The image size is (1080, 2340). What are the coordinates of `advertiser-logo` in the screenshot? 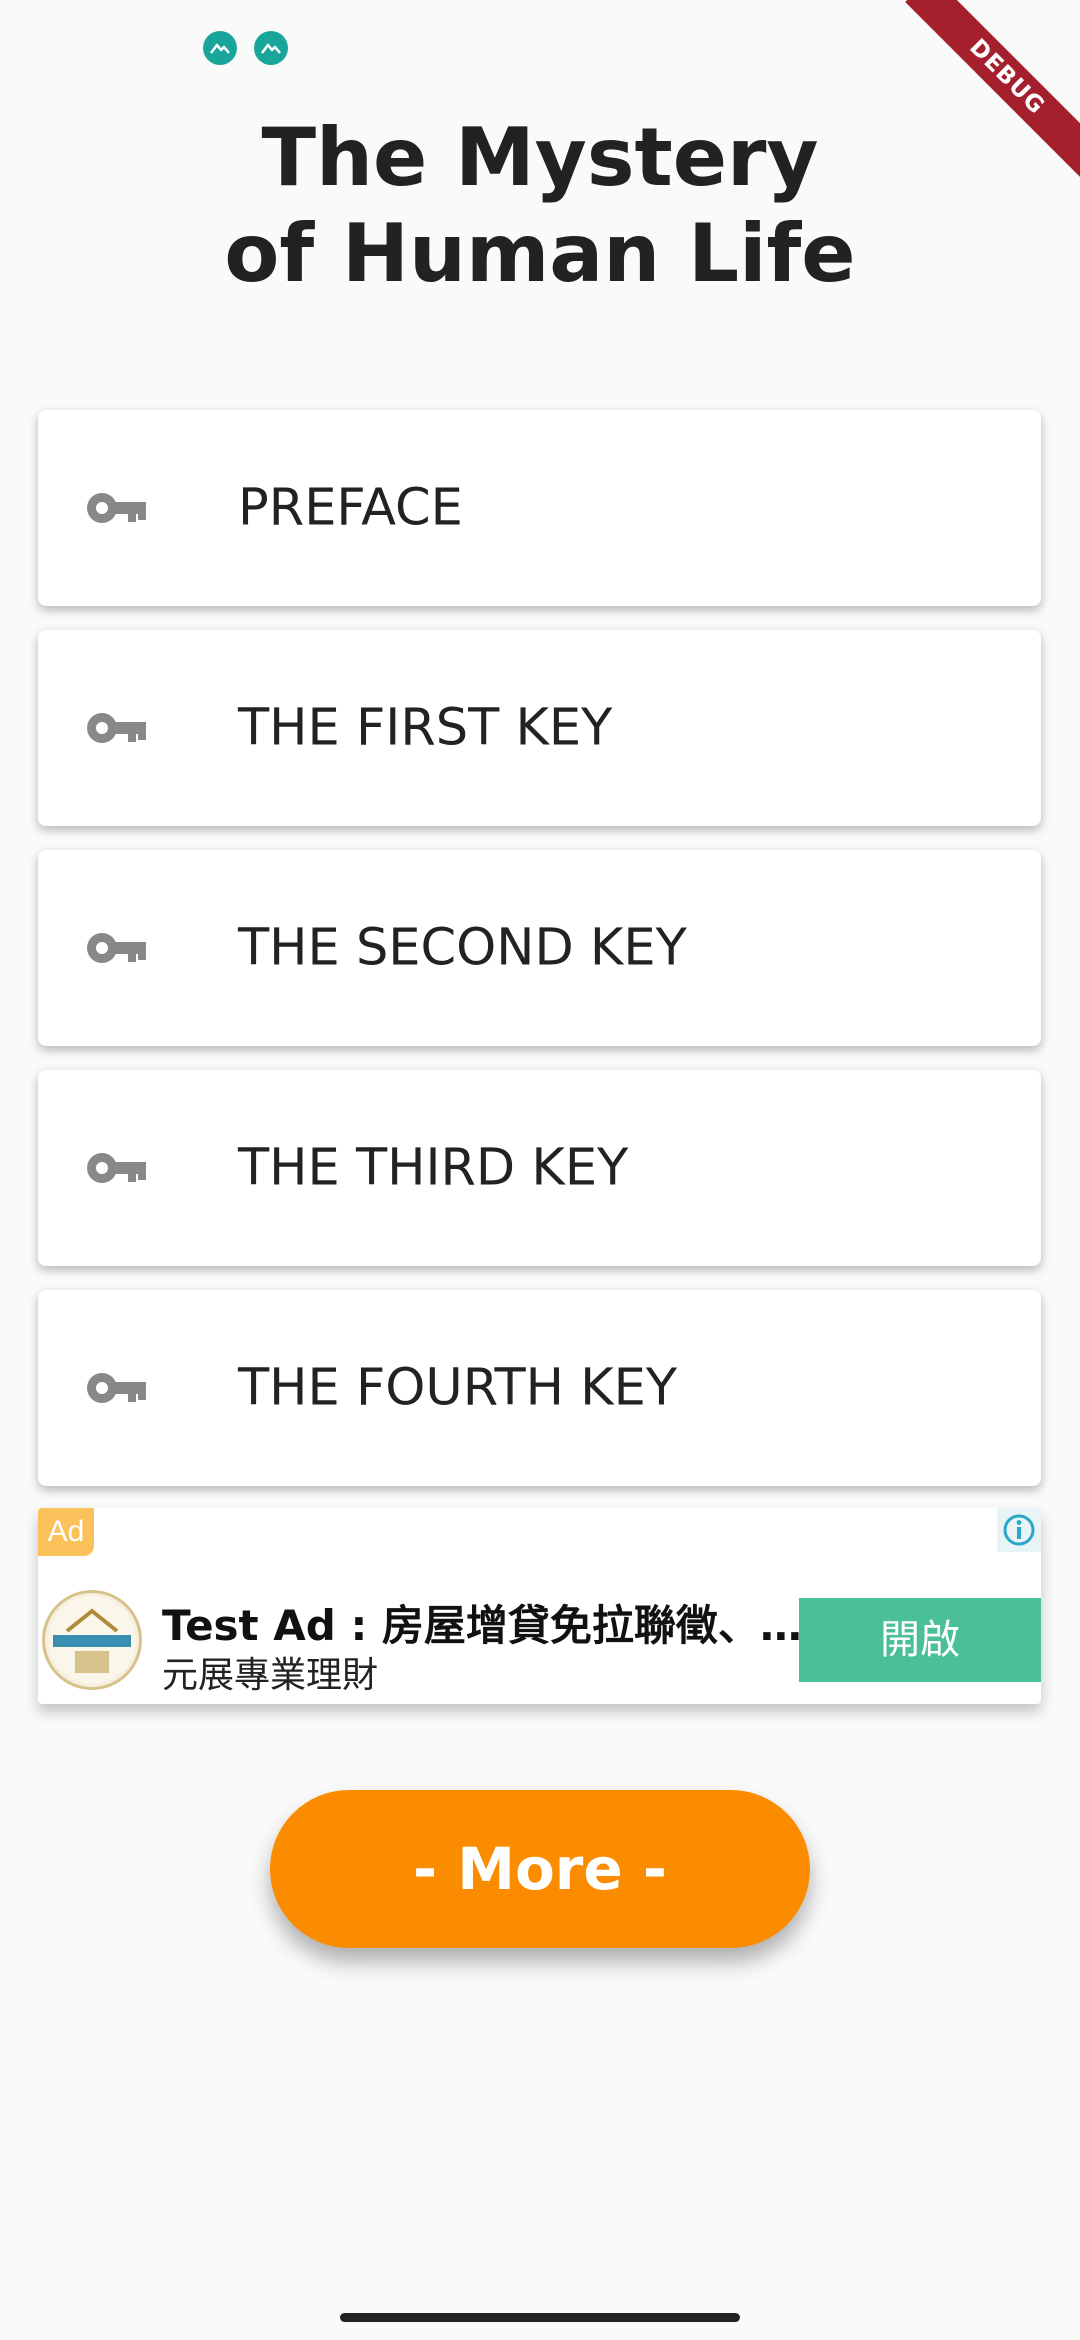 It's located at (92, 1640).